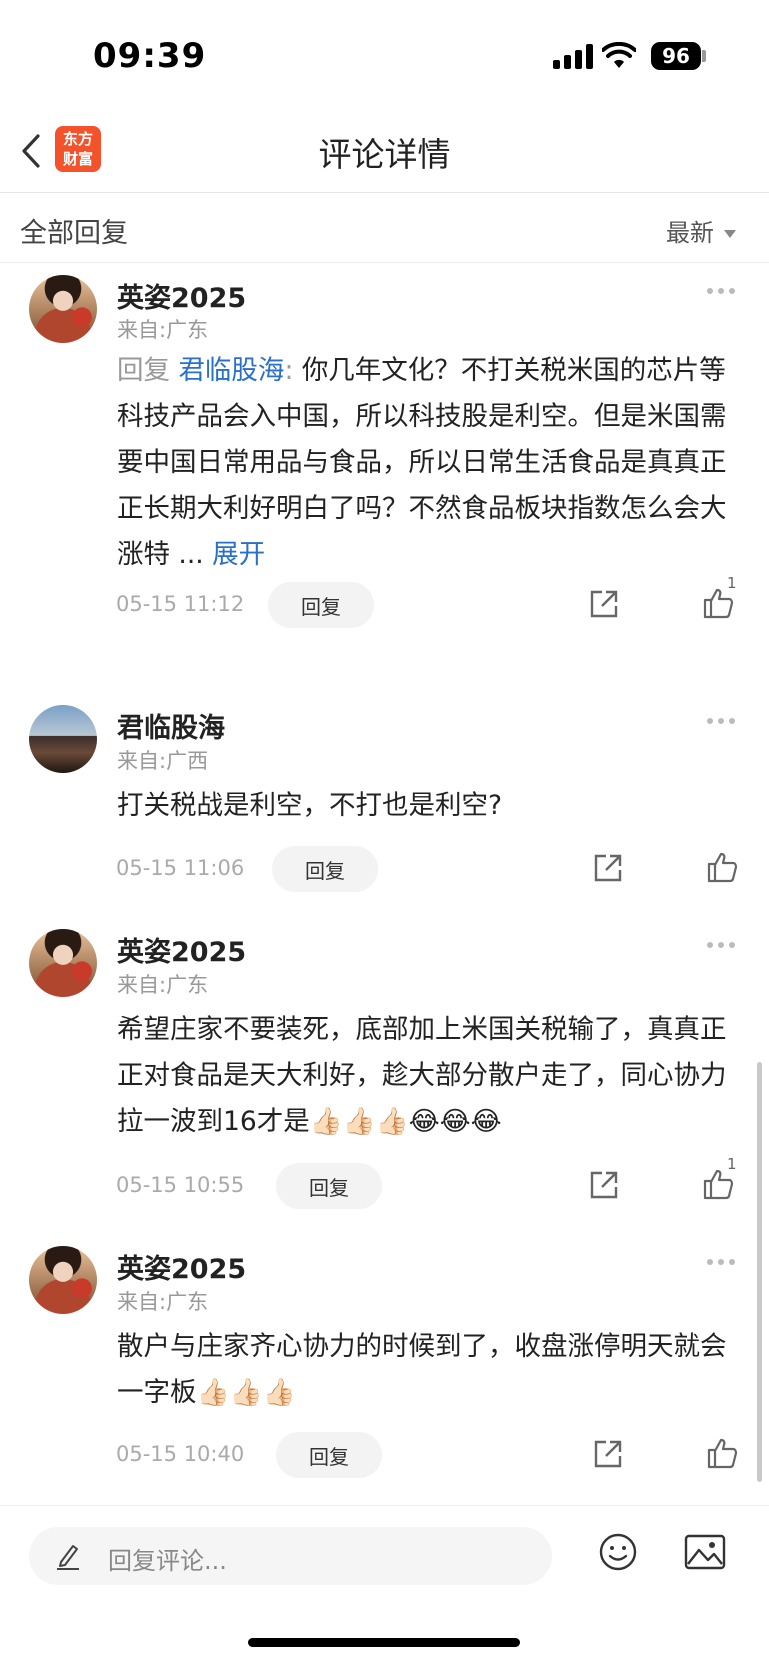 The height and width of the screenshot is (1666, 769). Describe the element at coordinates (78, 149) in the screenshot. I see `app-logo: 东方 财富` at that location.